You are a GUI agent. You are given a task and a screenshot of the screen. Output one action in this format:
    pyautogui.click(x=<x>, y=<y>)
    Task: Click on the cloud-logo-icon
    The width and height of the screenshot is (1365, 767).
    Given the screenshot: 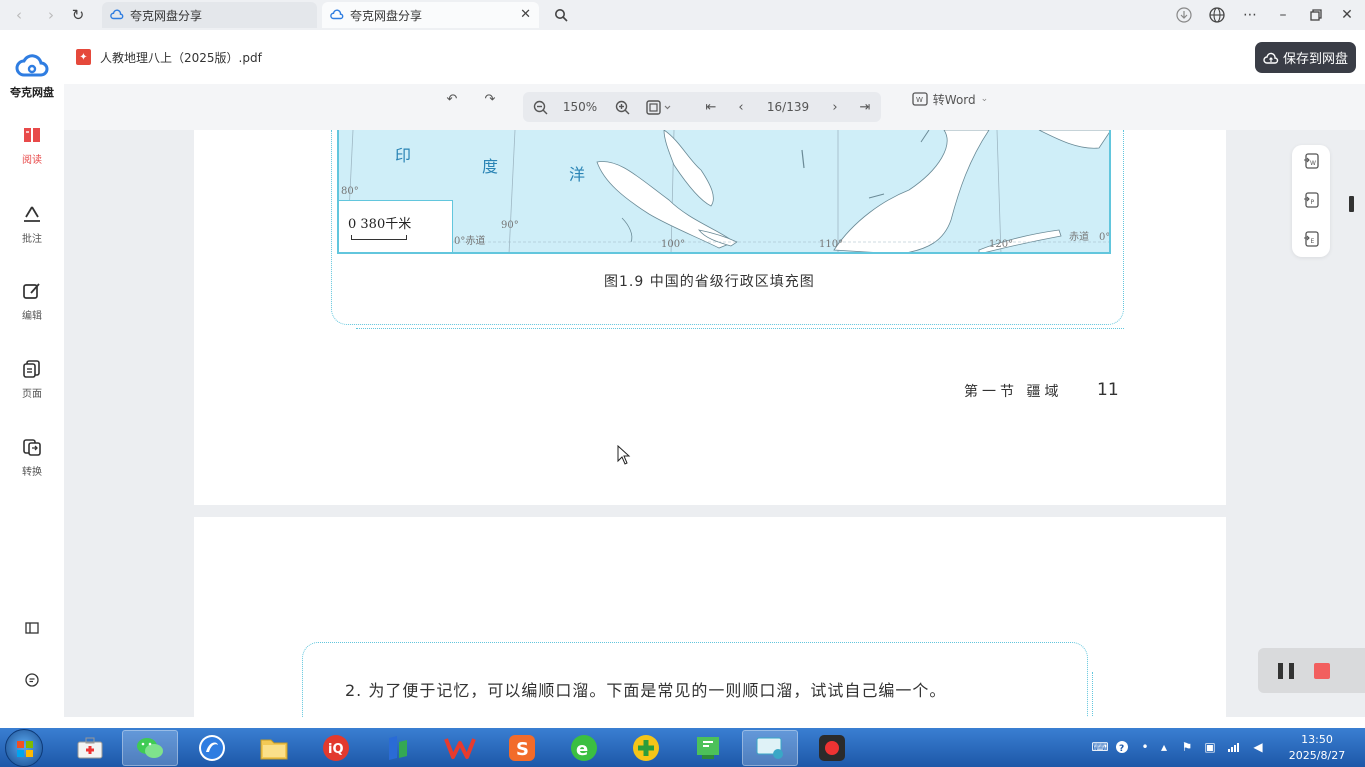 What is the action you would take?
    pyautogui.click(x=32, y=65)
    